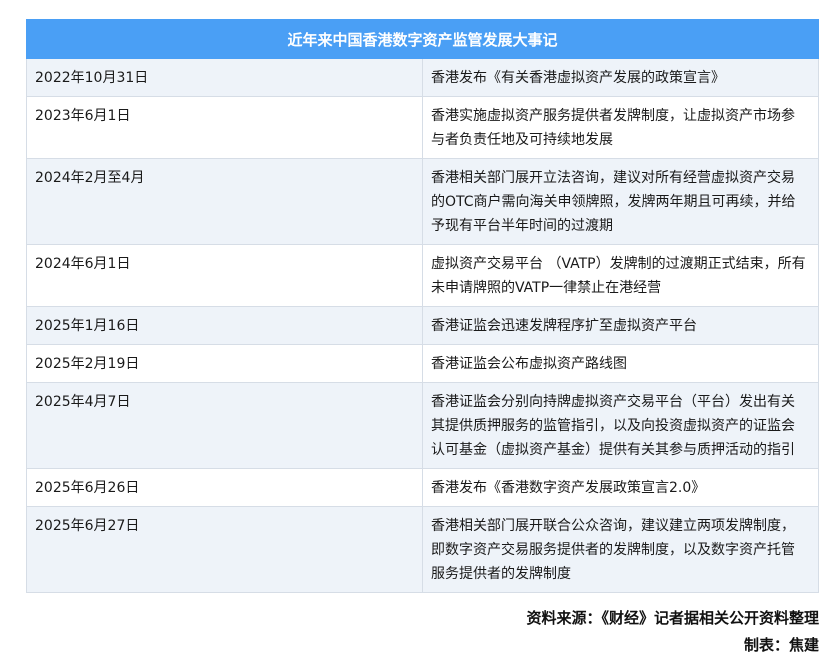 Image resolution: width=831 pixels, height=665 pixels. Describe the element at coordinates (781, 645) in the screenshot. I see `table-author-note: 制表：焦建` at that location.